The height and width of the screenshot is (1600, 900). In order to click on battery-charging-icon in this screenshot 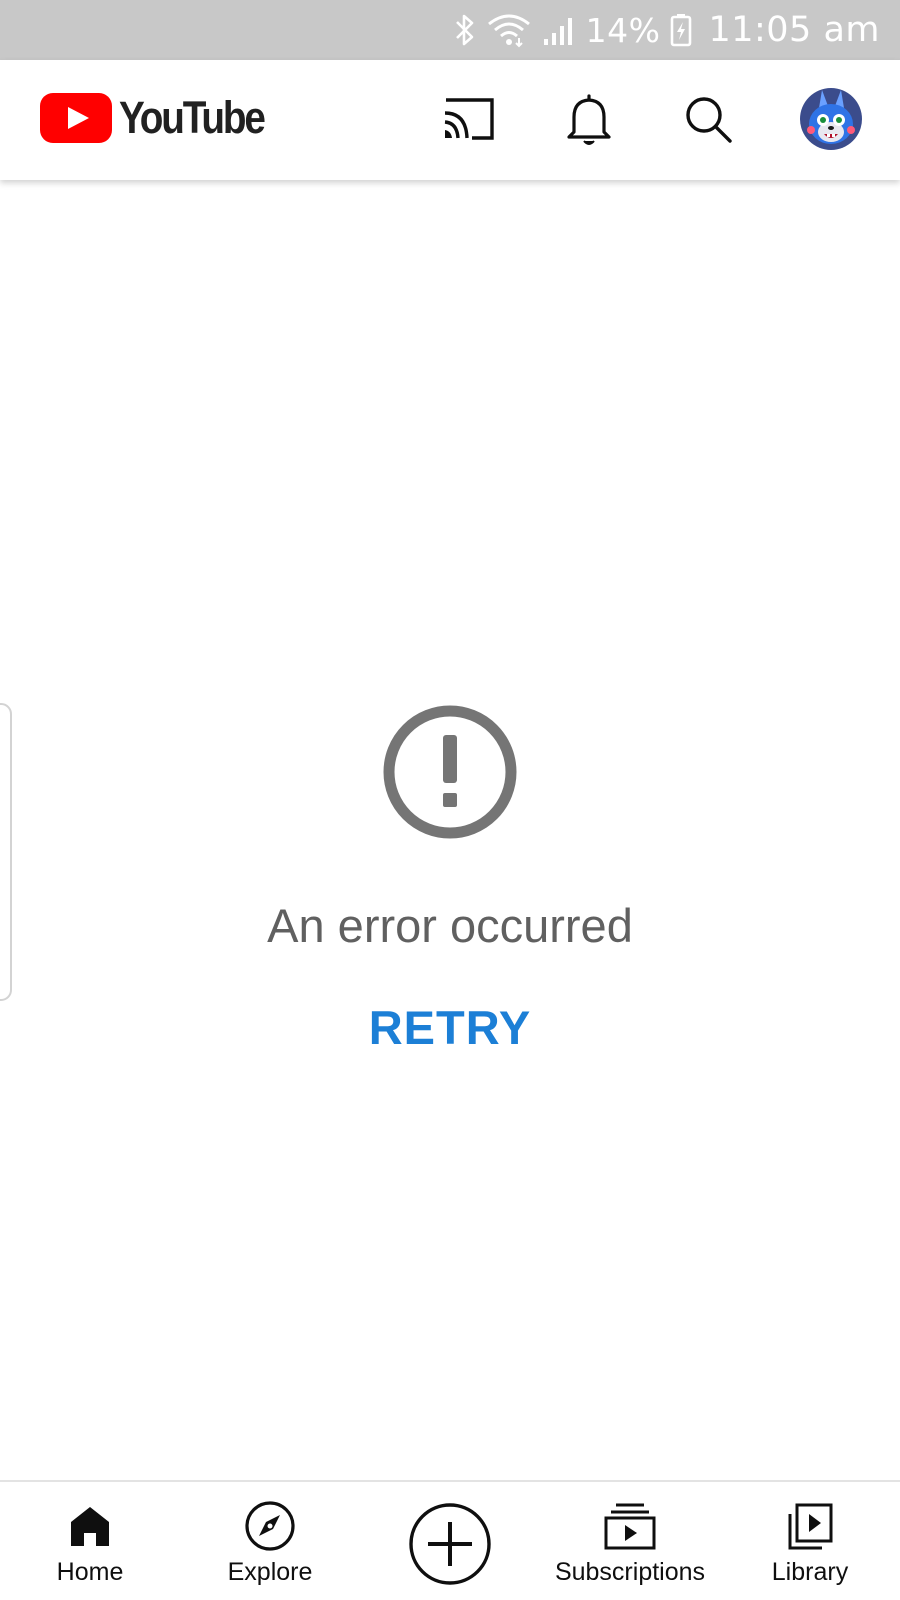, I will do `click(681, 30)`.